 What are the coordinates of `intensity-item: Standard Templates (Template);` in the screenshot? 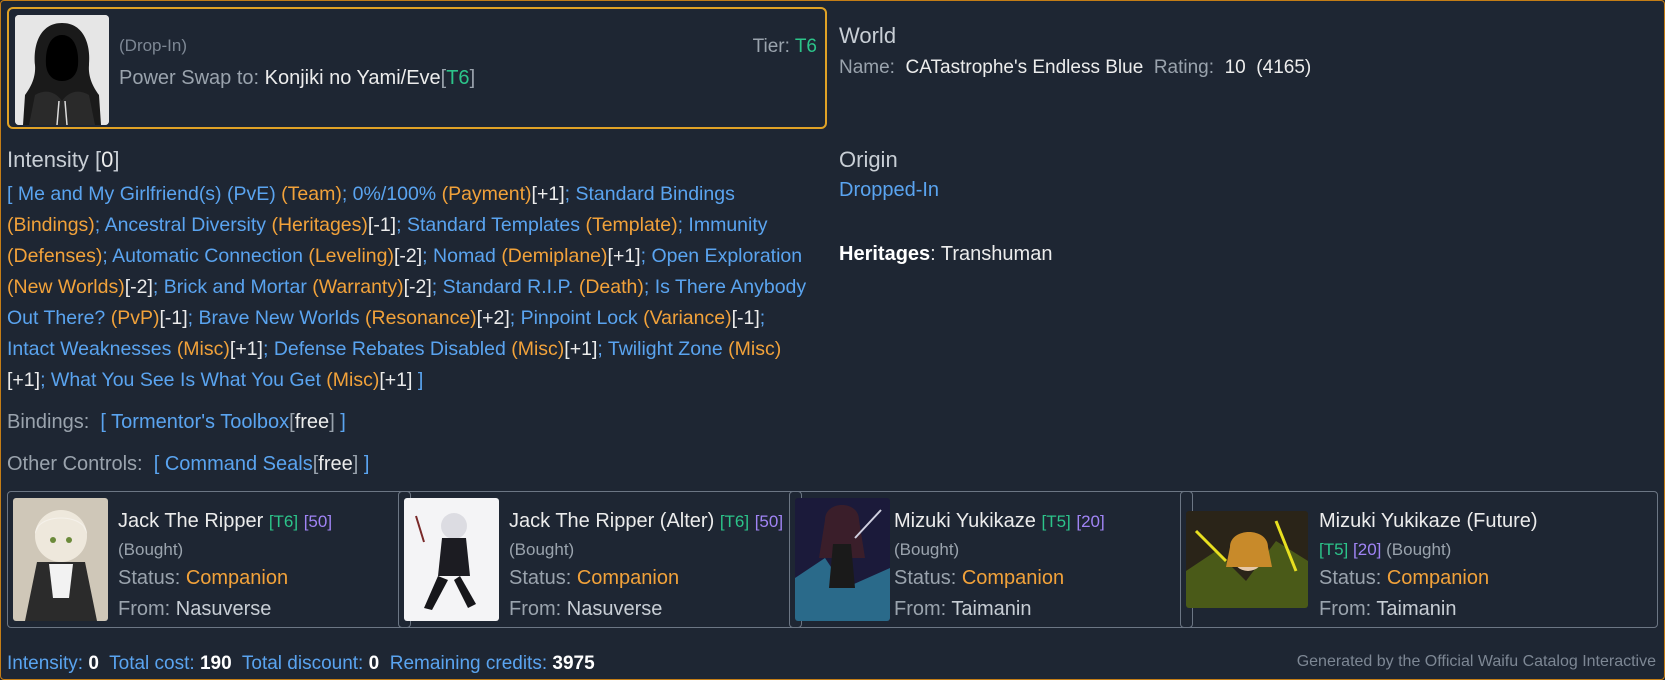 It's located at (547, 225).